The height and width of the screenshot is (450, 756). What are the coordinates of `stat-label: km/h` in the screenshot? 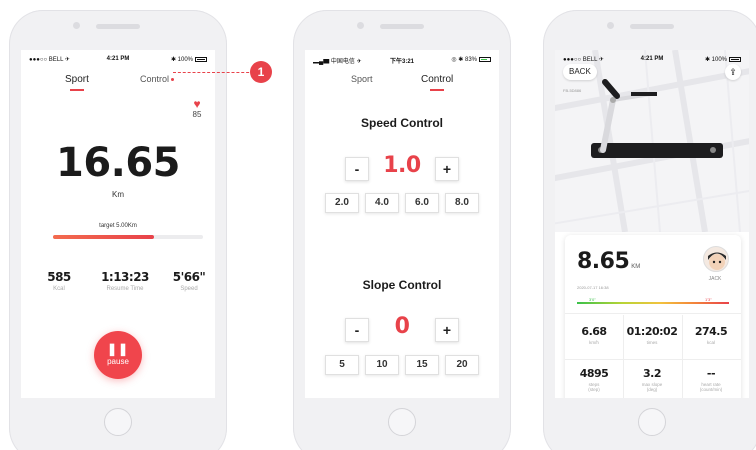 It's located at (594, 342).